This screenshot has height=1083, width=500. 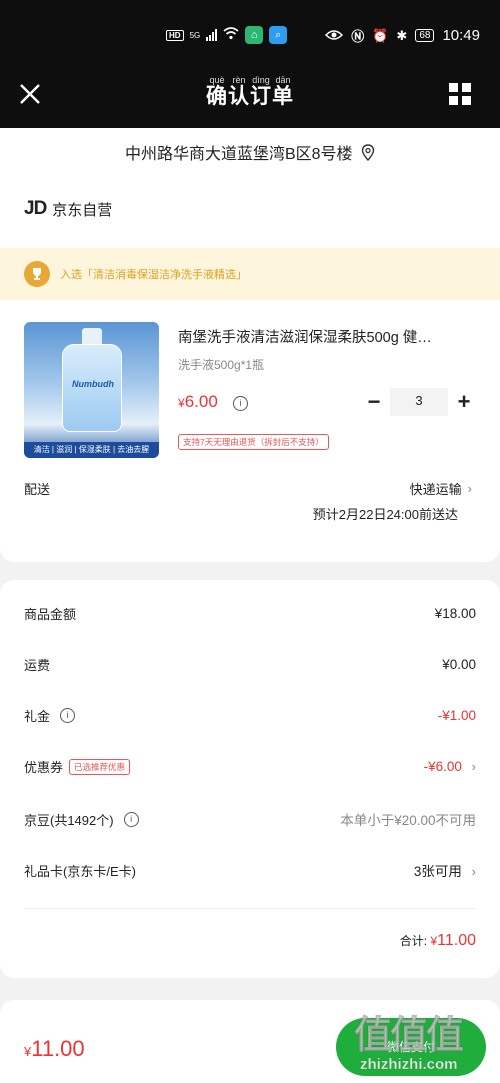 I want to click on coupon-row: 优惠券 已选推荐优惠 -¥6.00 ›, so click(x=250, y=766).